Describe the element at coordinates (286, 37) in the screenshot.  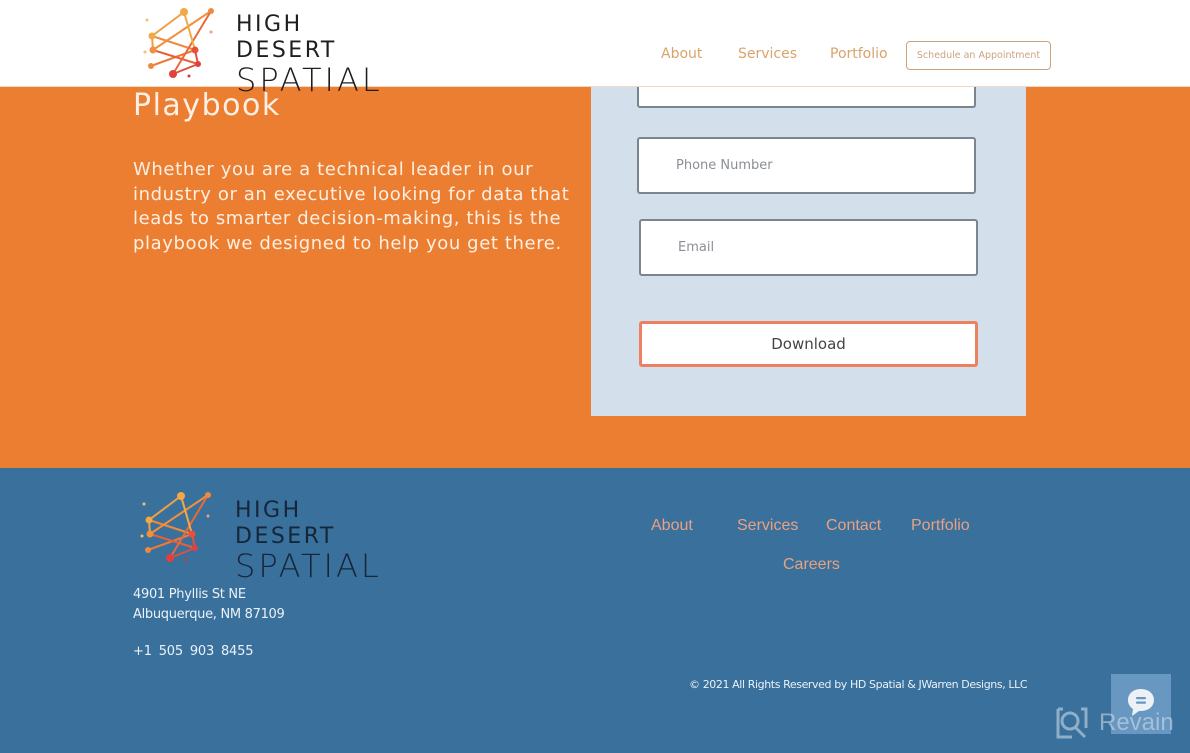
I see `logo-line-1: HIGH DESERT` at that location.